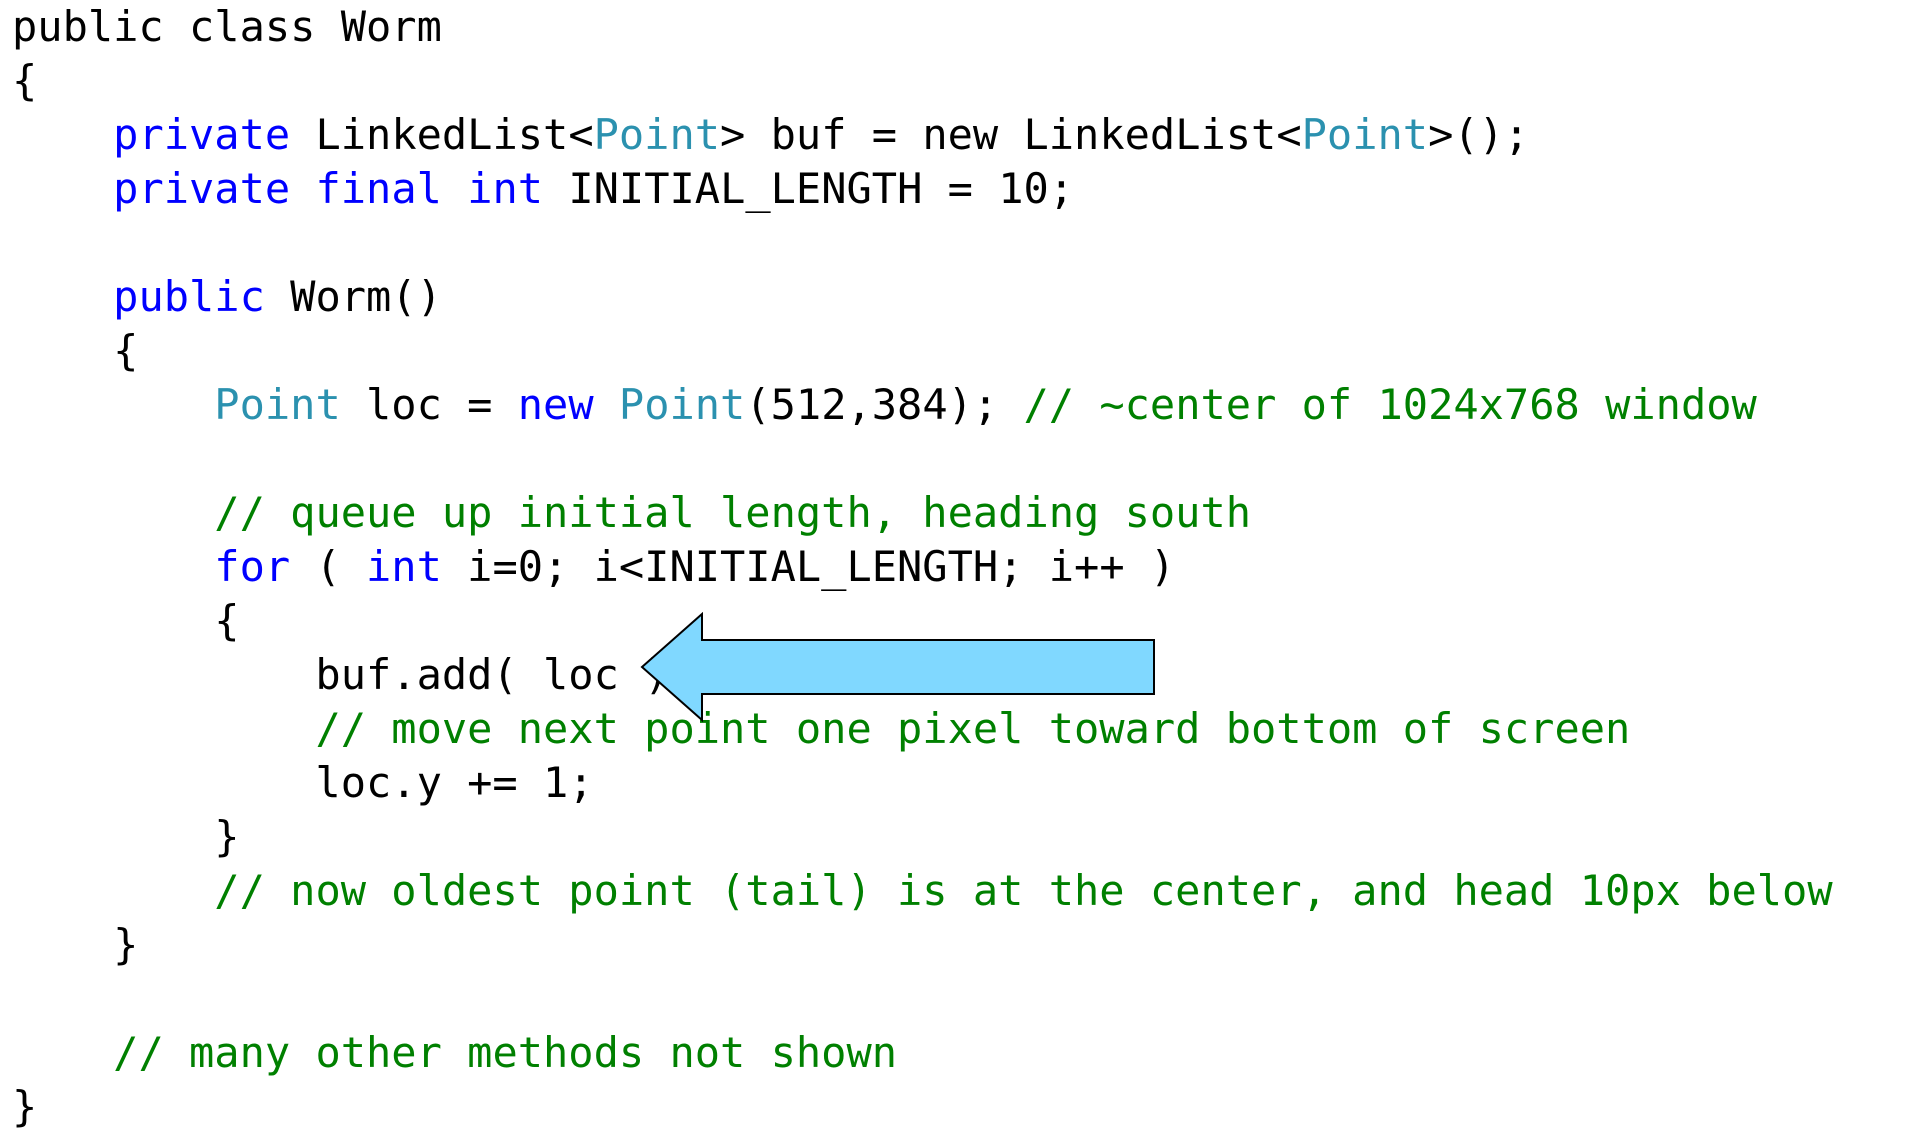 This screenshot has height=1134, width=1908. I want to click on arrow-shape, so click(897, 667).